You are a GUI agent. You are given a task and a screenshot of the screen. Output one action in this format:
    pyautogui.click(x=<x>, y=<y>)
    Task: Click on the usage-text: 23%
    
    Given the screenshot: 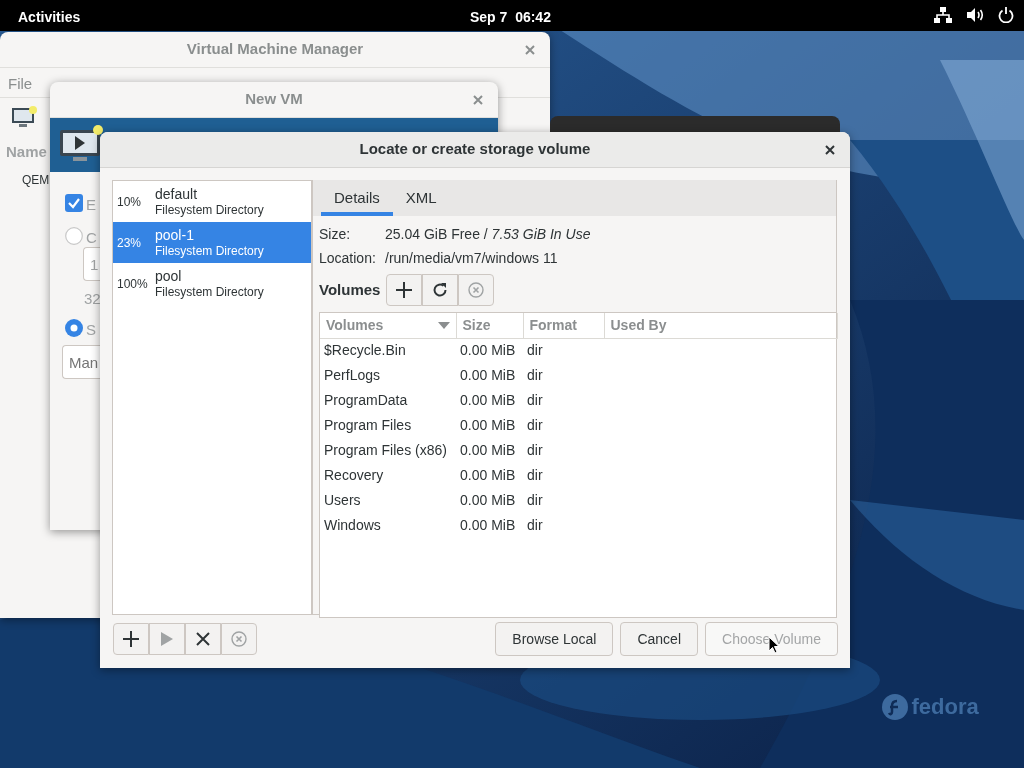 What is the action you would take?
    pyautogui.click(x=130, y=243)
    